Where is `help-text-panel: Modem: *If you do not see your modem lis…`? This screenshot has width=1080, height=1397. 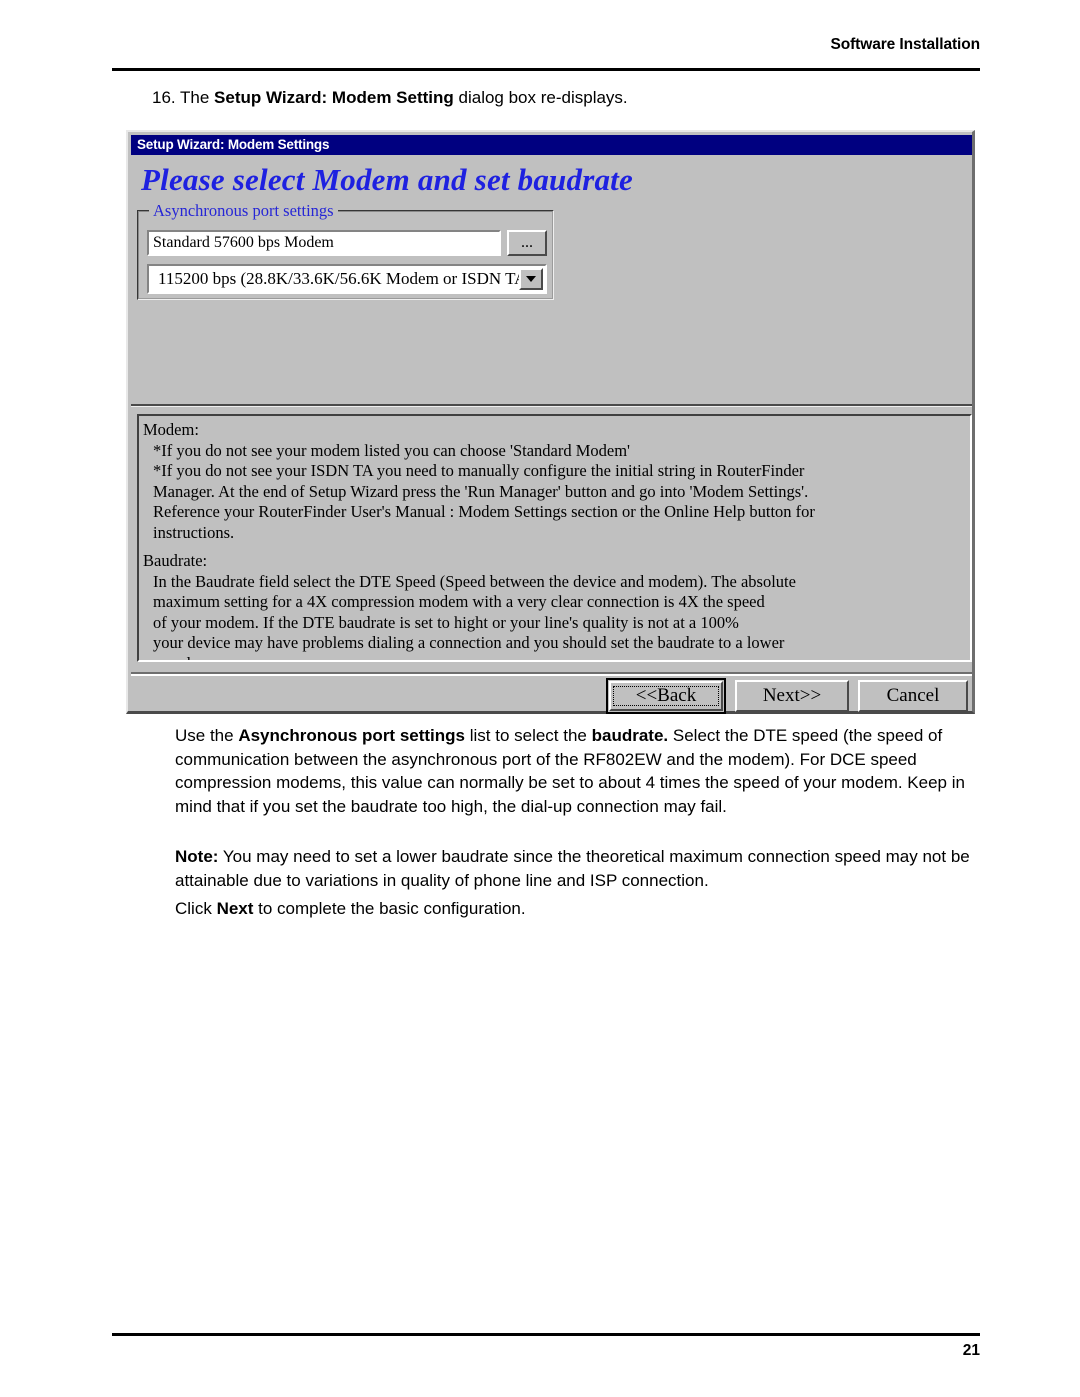
help-text-panel: Modem: *If you do not see your modem lis… is located at coordinates (554, 538).